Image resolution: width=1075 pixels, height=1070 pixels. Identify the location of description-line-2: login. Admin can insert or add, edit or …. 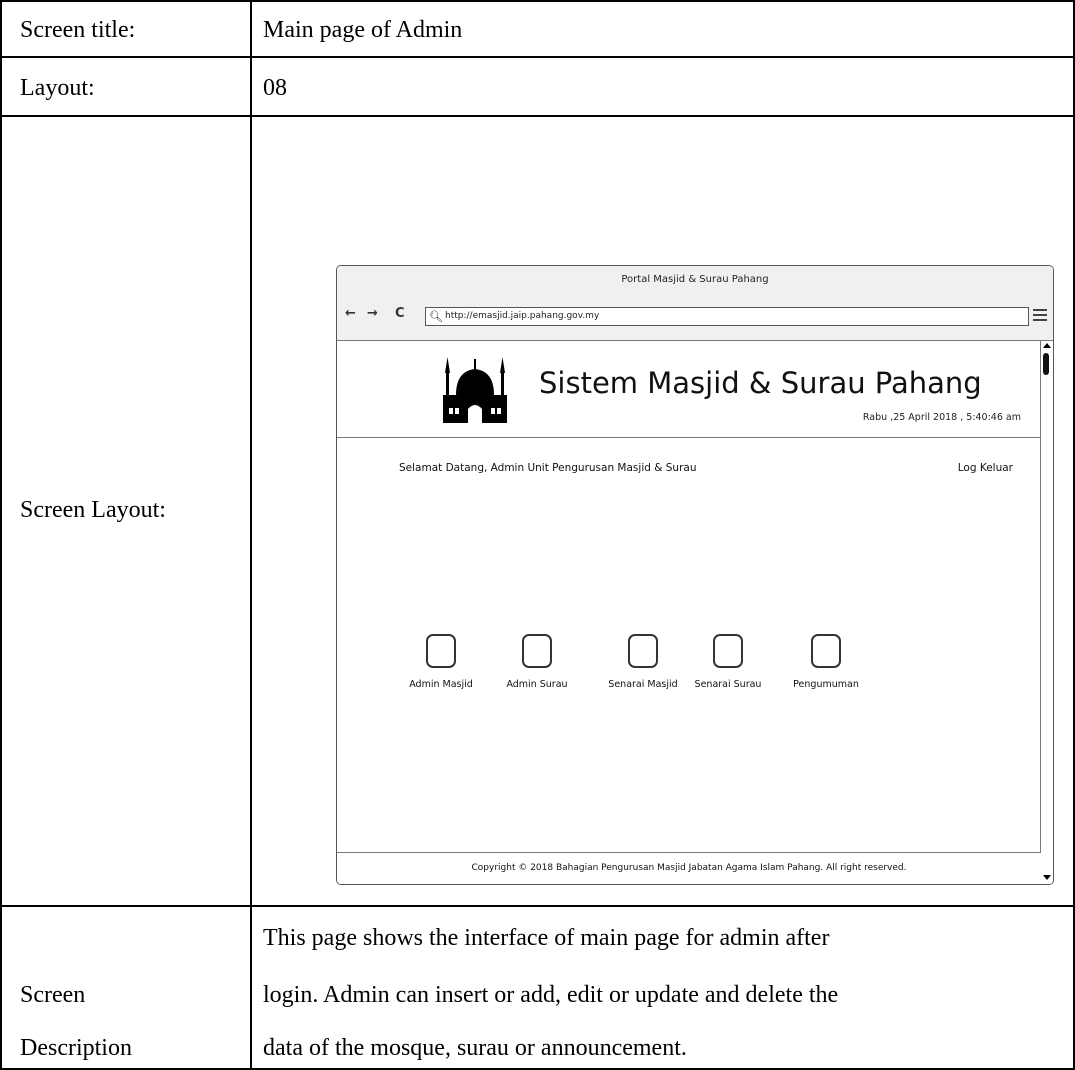
(551, 995).